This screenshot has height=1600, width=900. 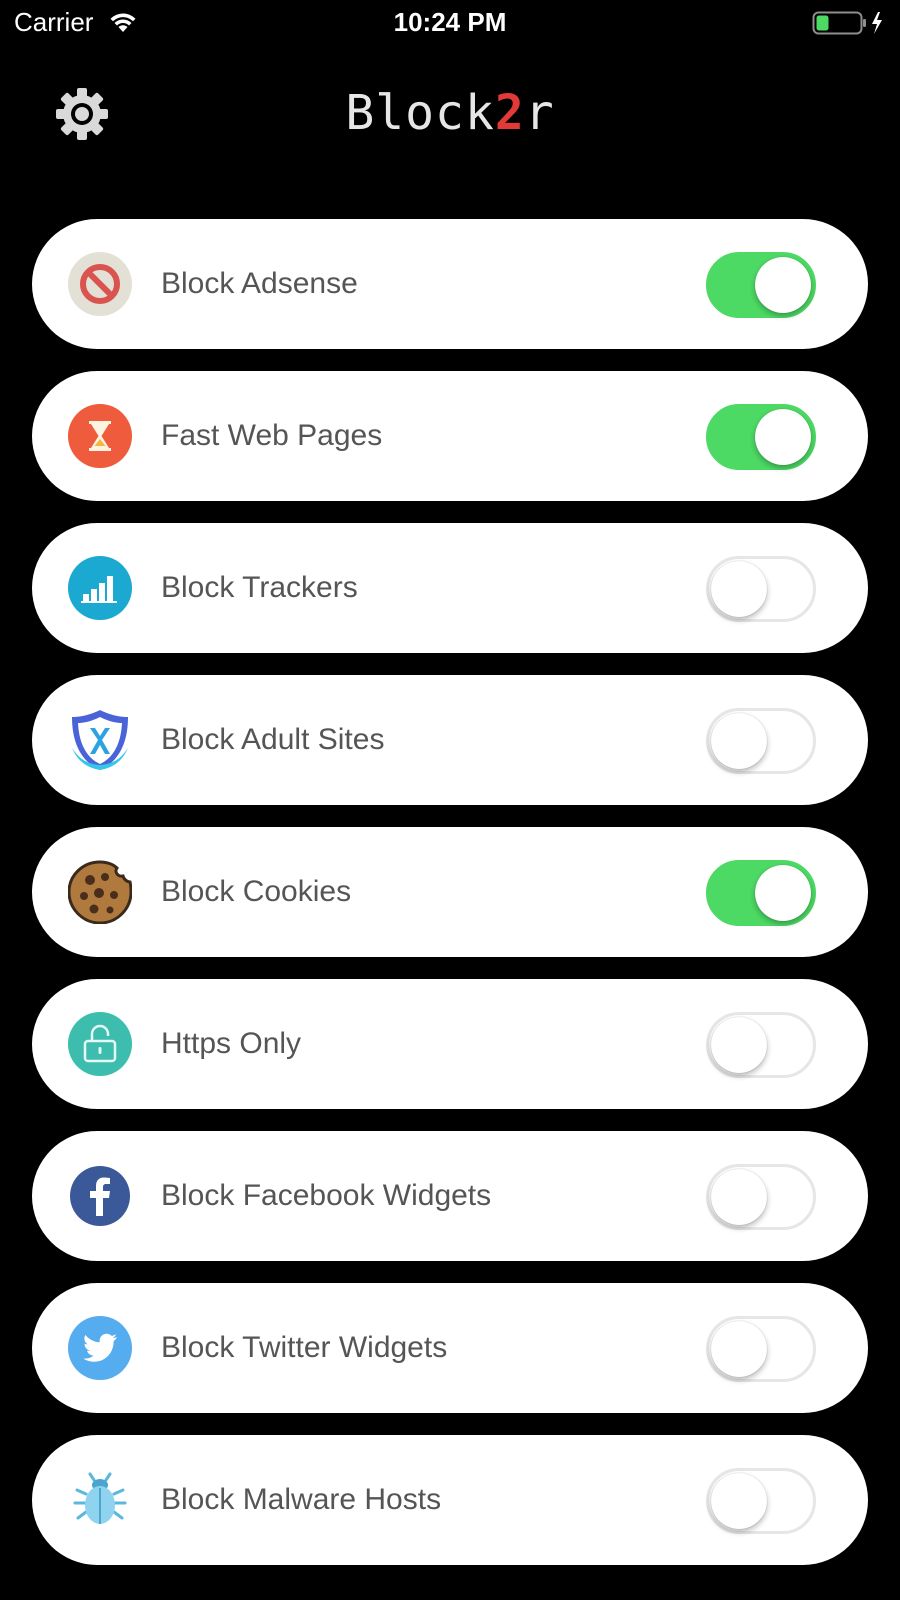 I want to click on status-time: 10:24 PM, so click(x=450, y=22).